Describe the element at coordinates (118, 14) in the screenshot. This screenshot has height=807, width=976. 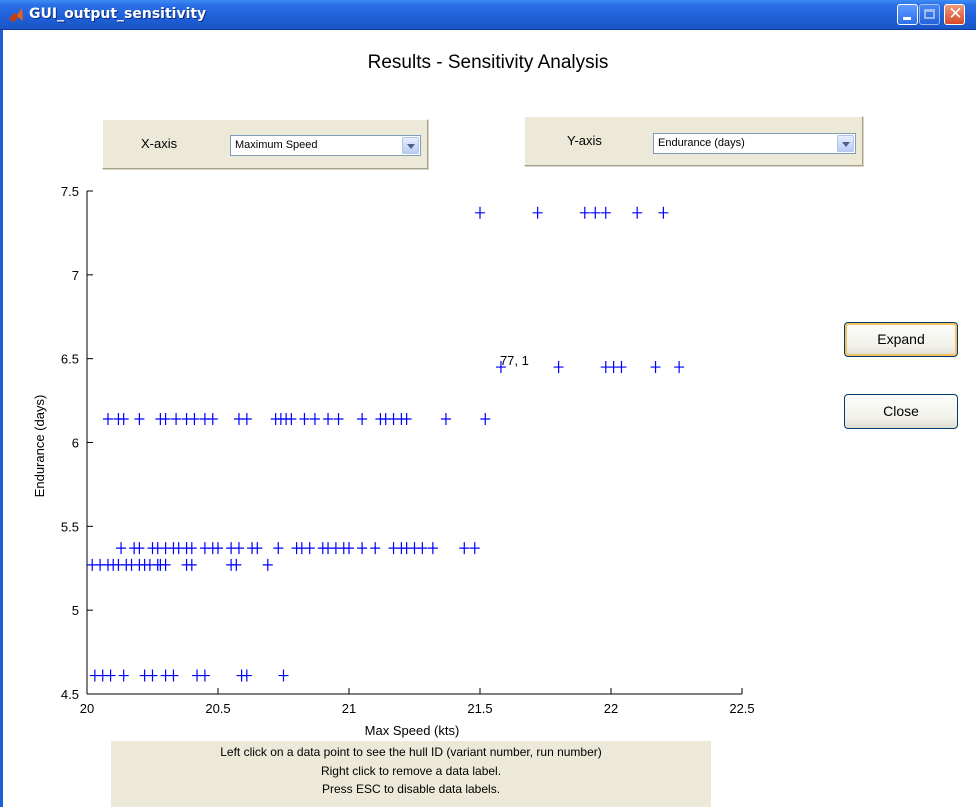
I see `window-title: GUI_output_sensitivity` at that location.